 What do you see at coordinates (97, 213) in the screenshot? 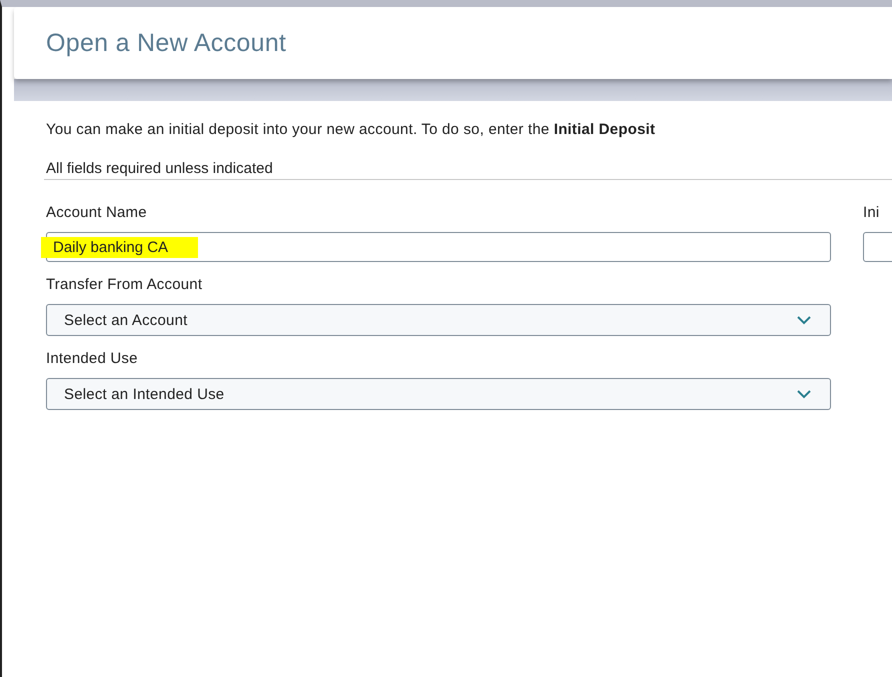
I see `field-label: Account Name` at bounding box center [97, 213].